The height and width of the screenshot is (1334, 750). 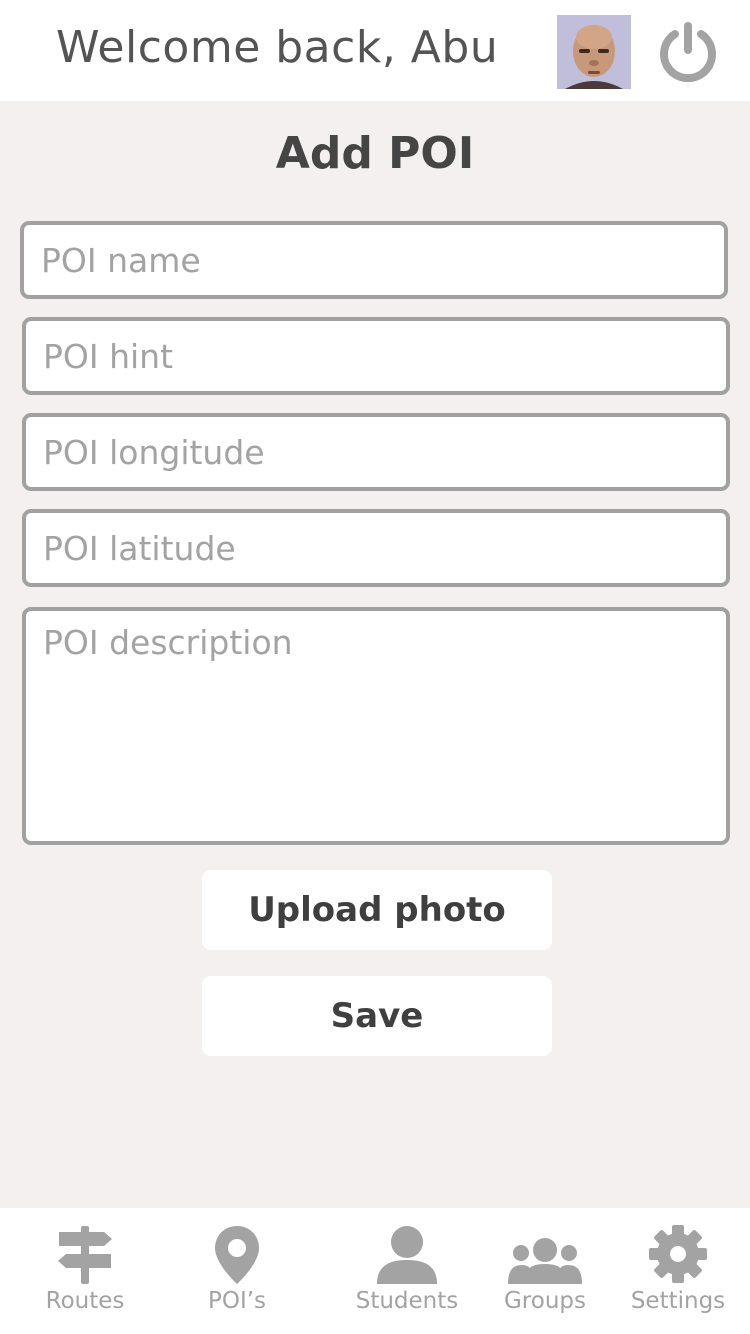 I want to click on group-icon, so click(x=545, y=1263).